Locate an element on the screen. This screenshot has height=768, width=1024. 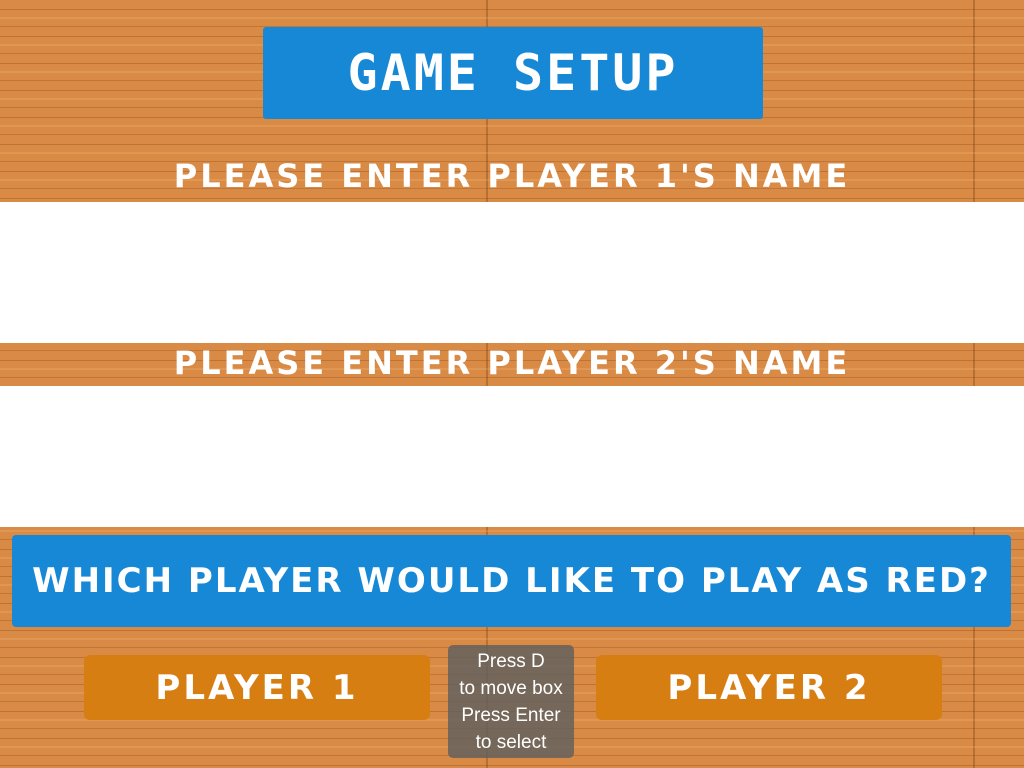
red-player-question: WHICH PLAYER WOULD LIKE TO PLAY AS RED? is located at coordinates (511, 581).